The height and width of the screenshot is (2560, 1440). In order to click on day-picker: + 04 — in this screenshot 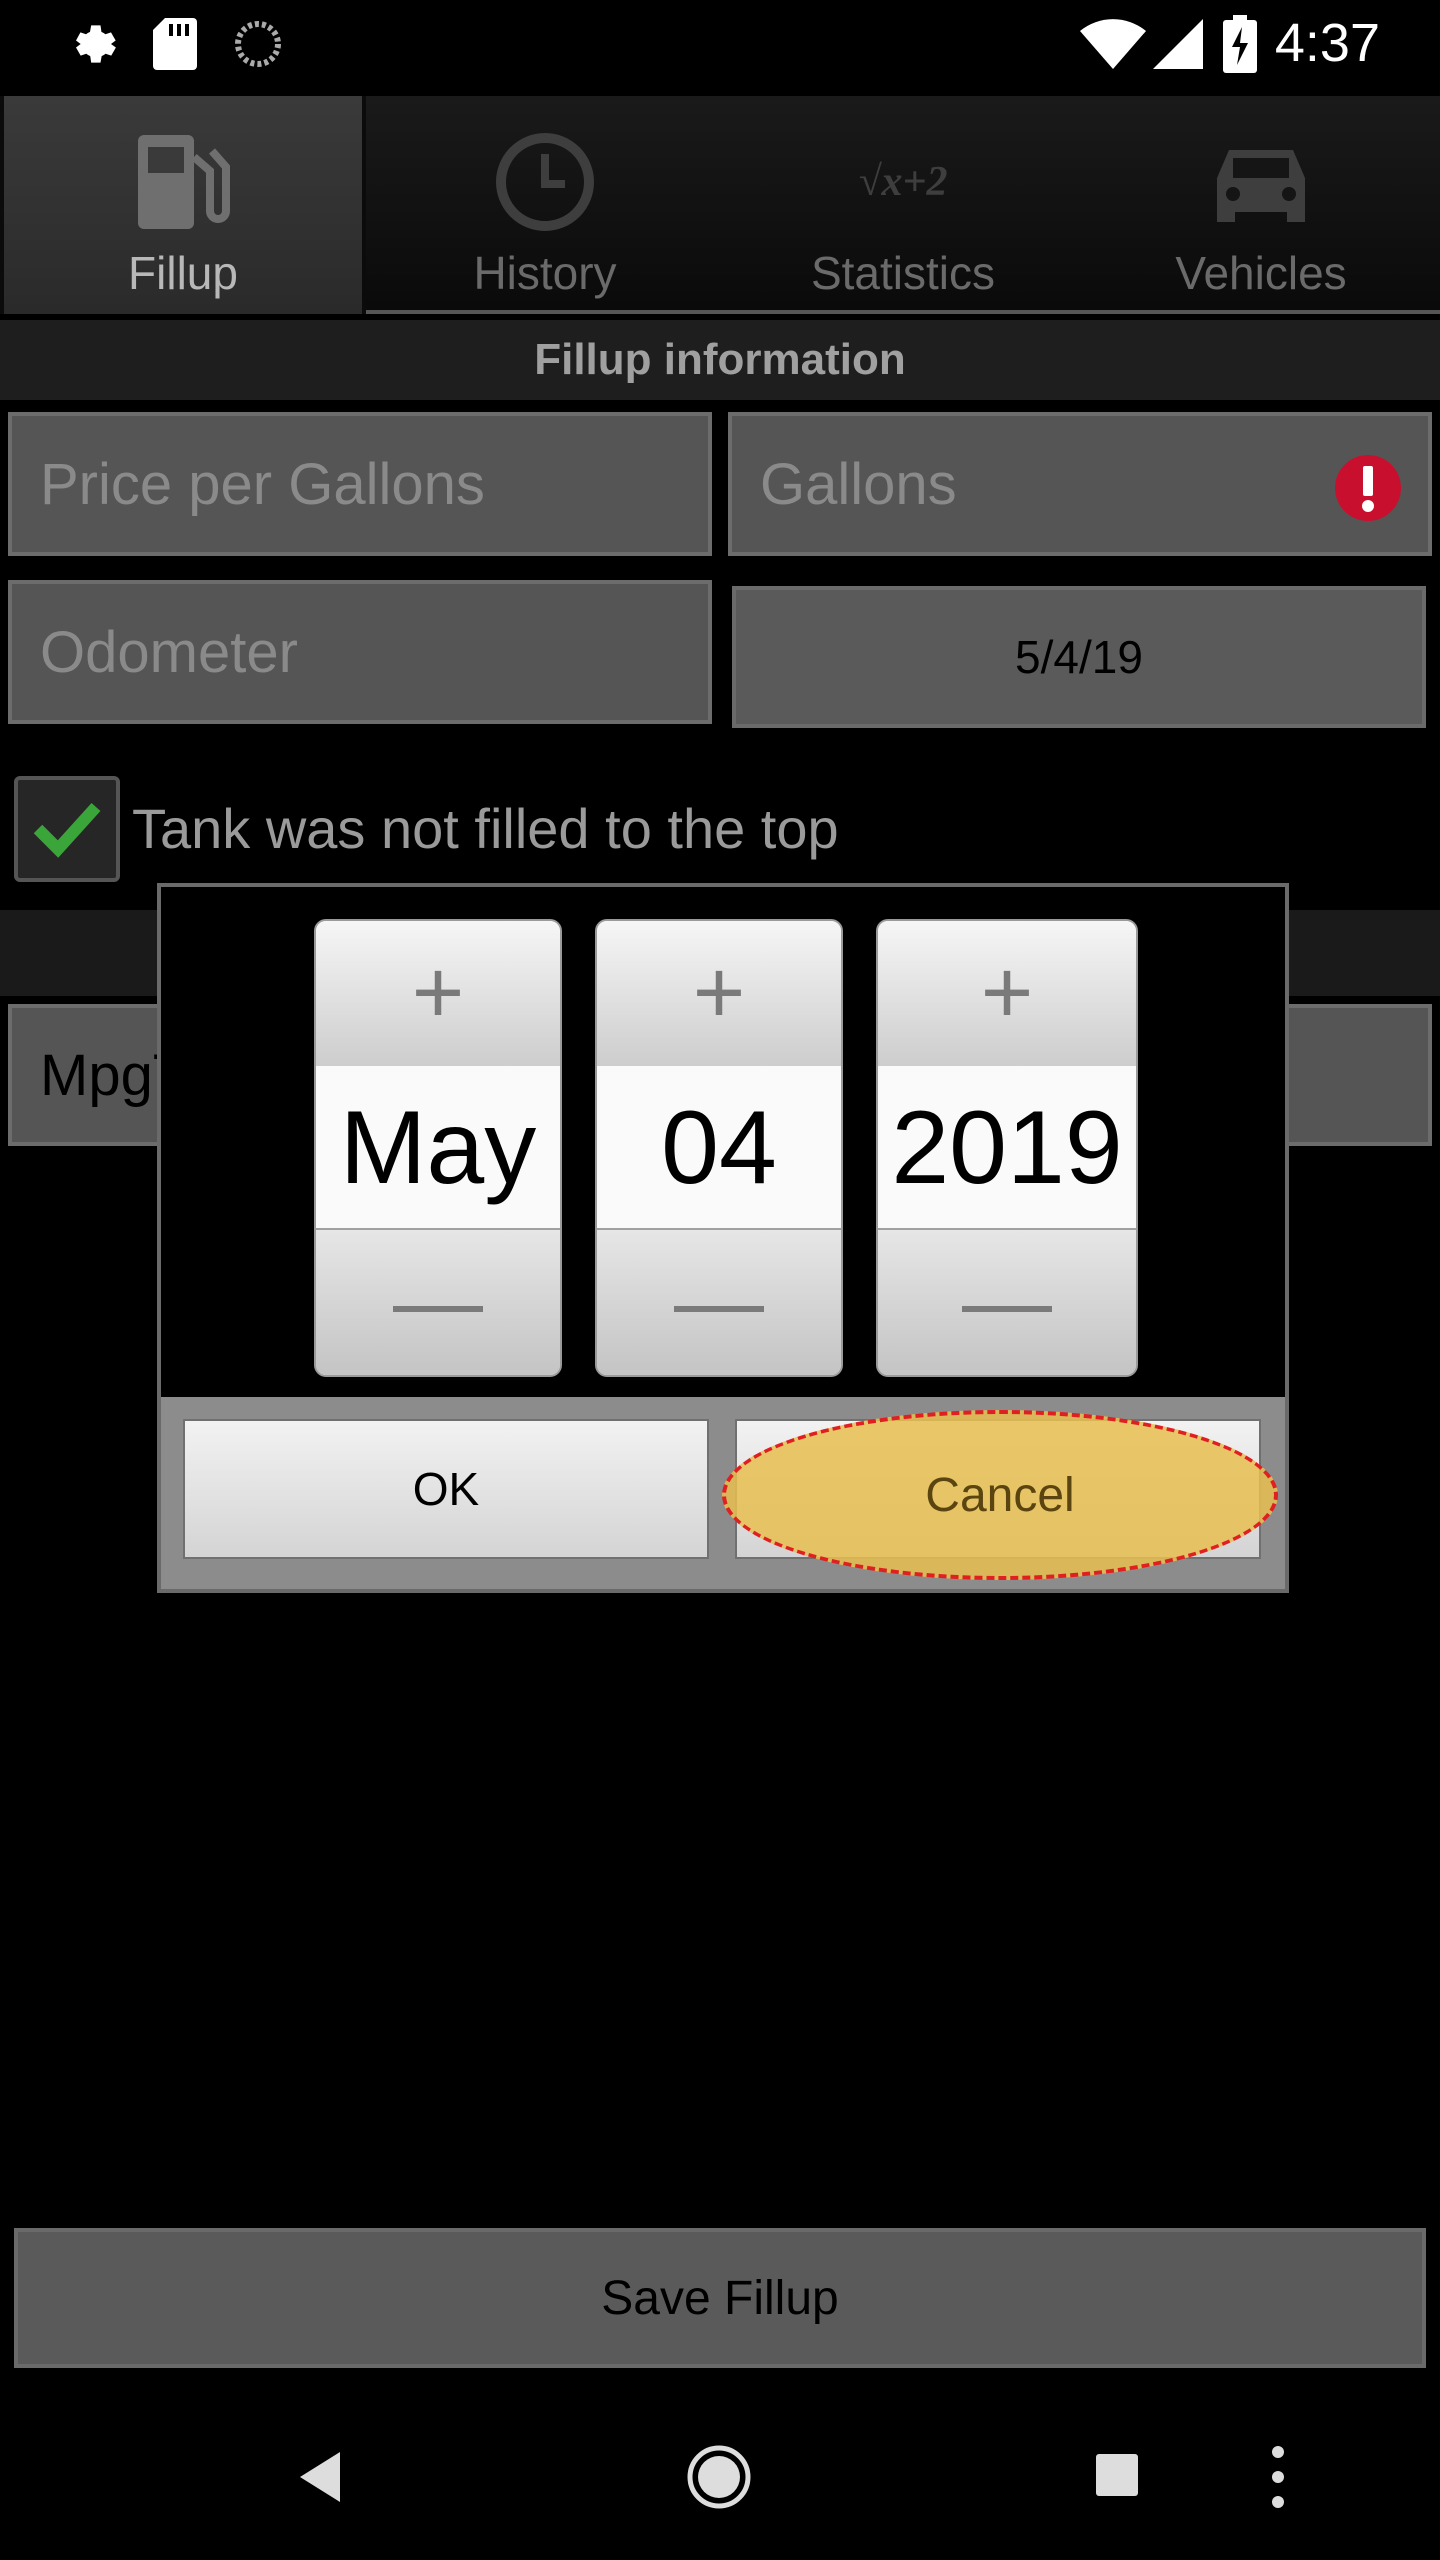, I will do `click(719, 1148)`.